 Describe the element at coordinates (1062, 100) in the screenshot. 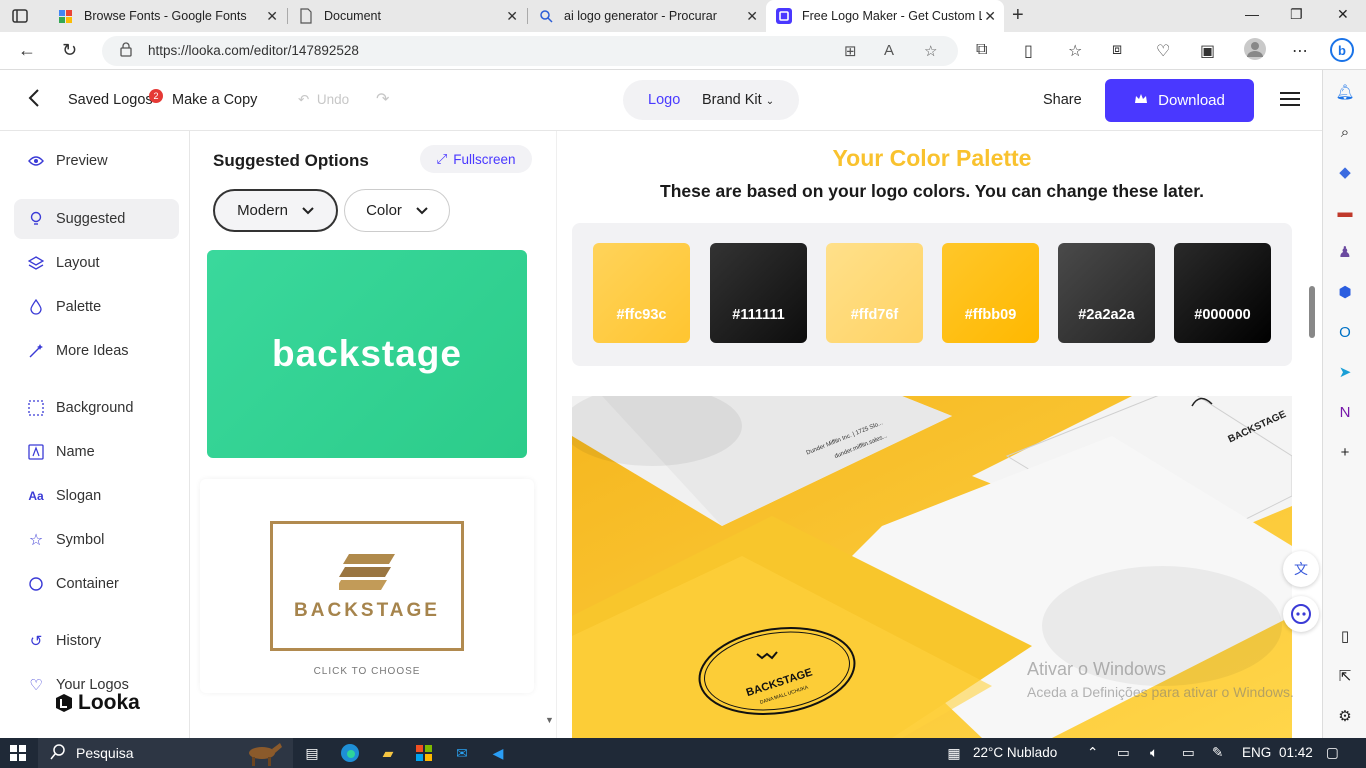

I see `share-button: Share` at that location.